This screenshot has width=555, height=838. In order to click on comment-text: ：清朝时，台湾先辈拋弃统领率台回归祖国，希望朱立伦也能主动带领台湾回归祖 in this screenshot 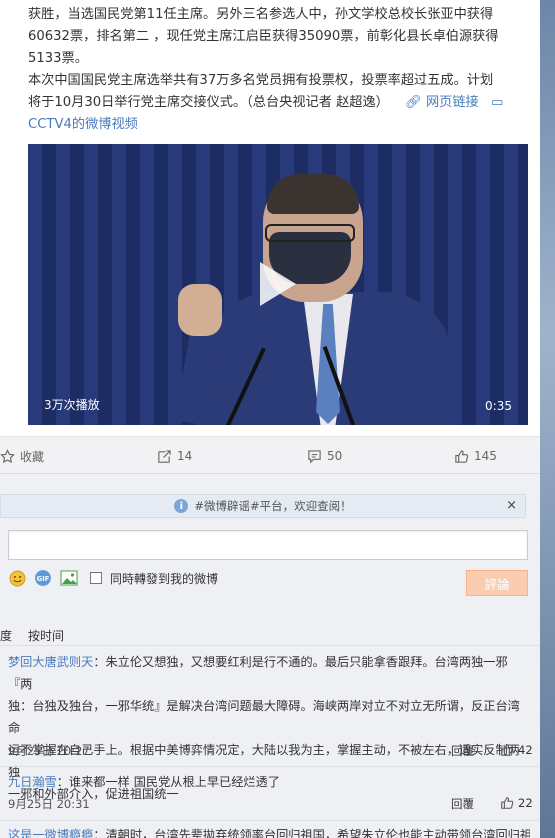, I will do `click(311, 833)`.